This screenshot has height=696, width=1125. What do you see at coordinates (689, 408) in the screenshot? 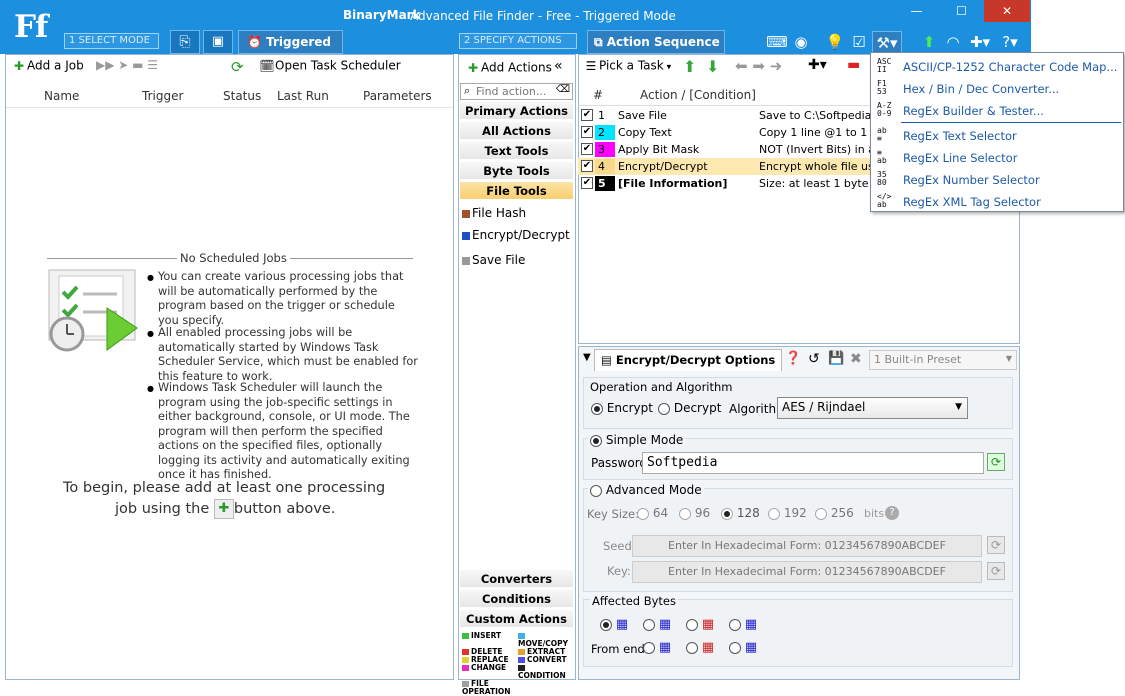
I see `radio-decrypt: Decrypt` at bounding box center [689, 408].